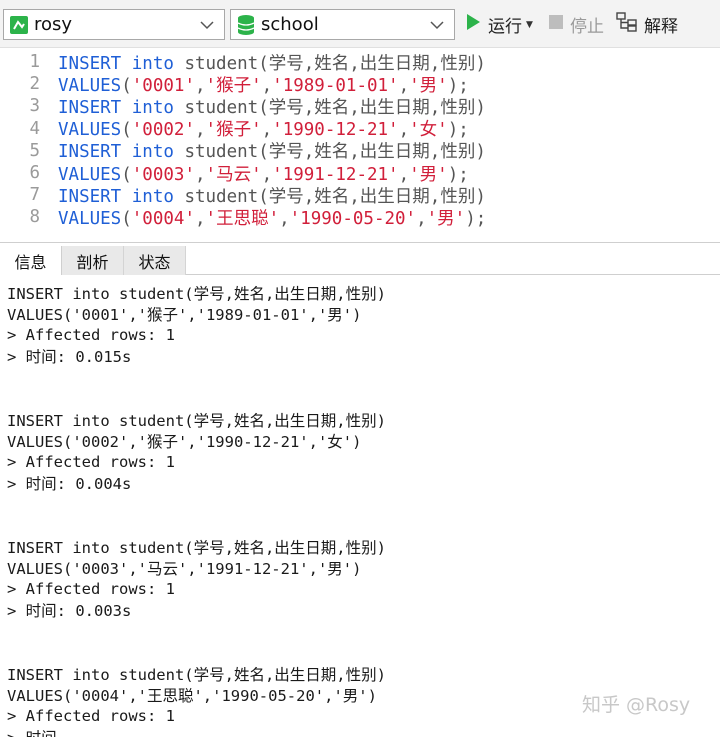 Image resolution: width=720 pixels, height=737 pixels. What do you see at coordinates (342, 24) in the screenshot?
I see `database-select: school` at bounding box center [342, 24].